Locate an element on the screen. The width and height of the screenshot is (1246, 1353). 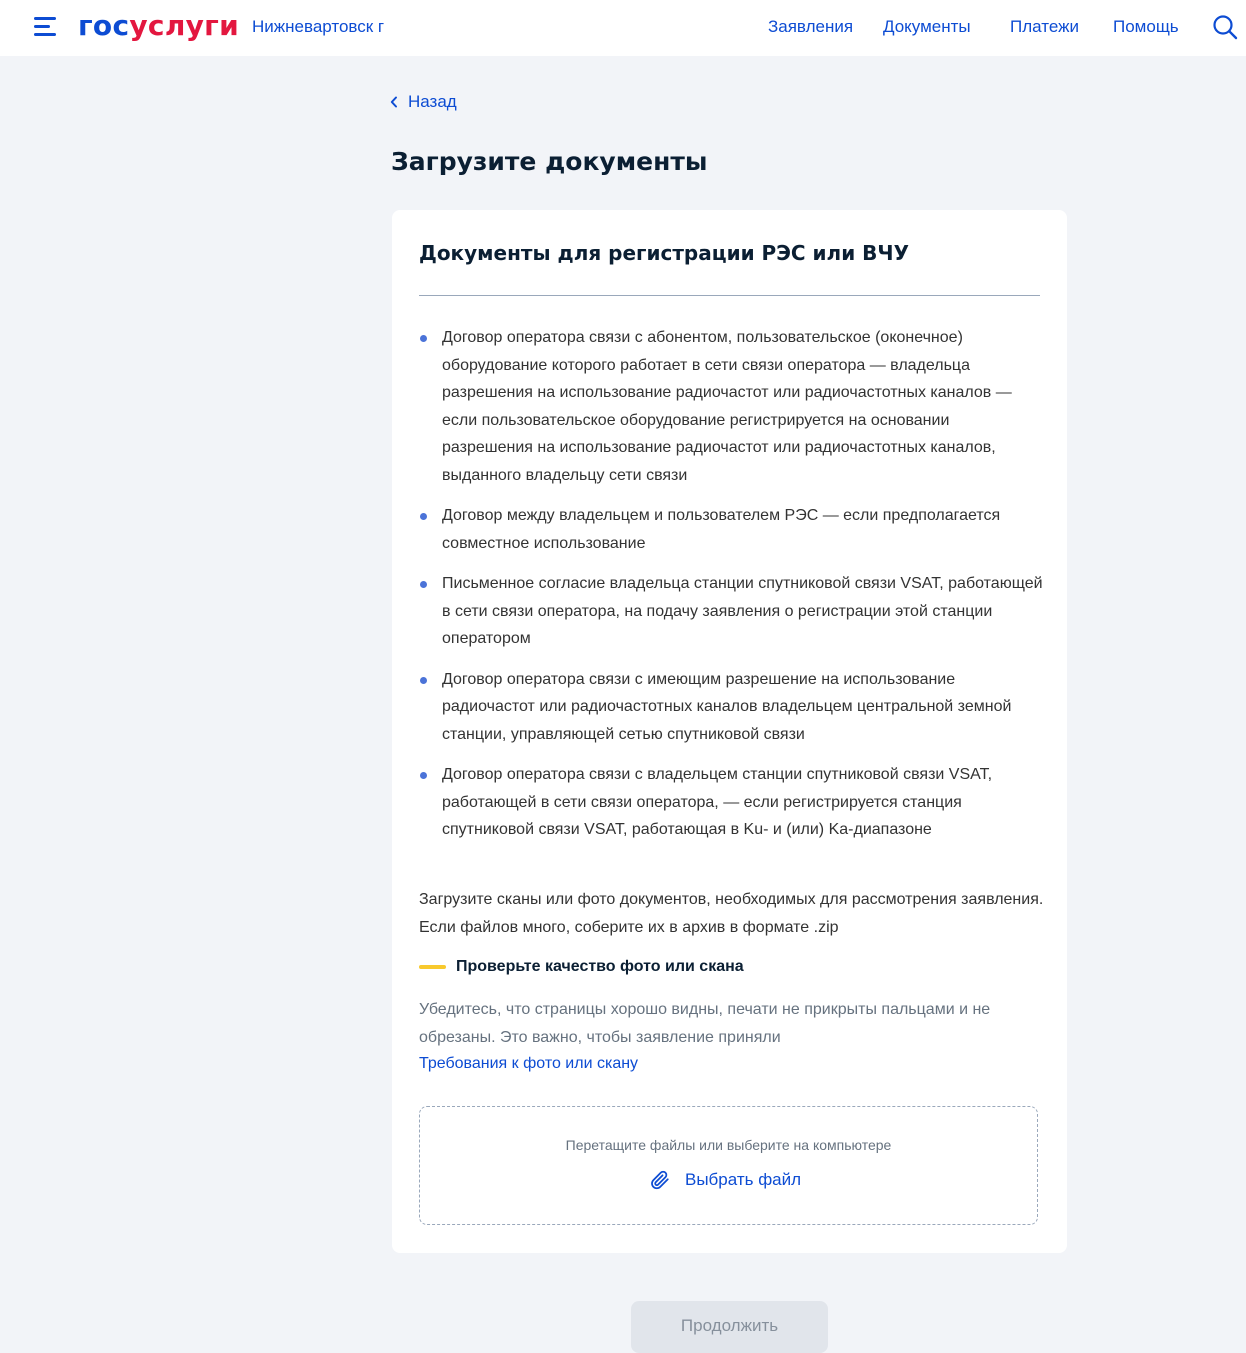
requirements-link: Требования к фото или скану is located at coordinates (528, 1064).